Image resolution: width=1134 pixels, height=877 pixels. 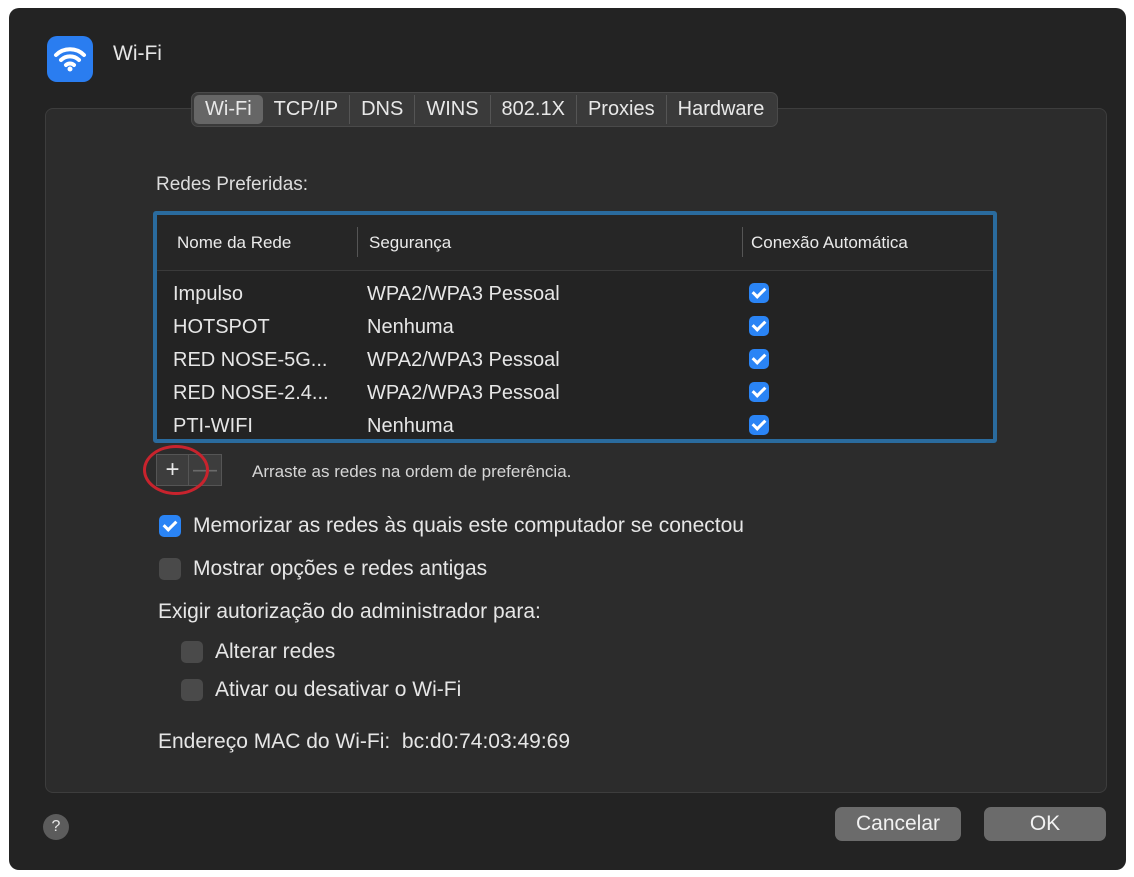 What do you see at coordinates (213, 426) in the screenshot?
I see `network-name: PTI-WIFI` at bounding box center [213, 426].